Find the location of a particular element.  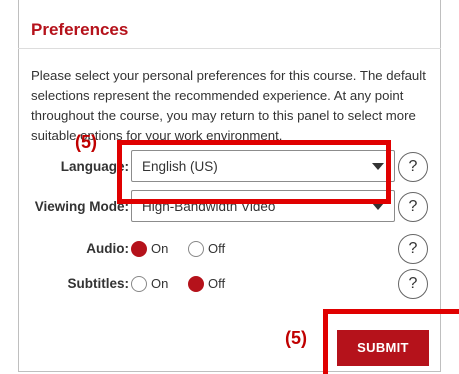

submit-callout: (5) is located at coordinates (296, 338).